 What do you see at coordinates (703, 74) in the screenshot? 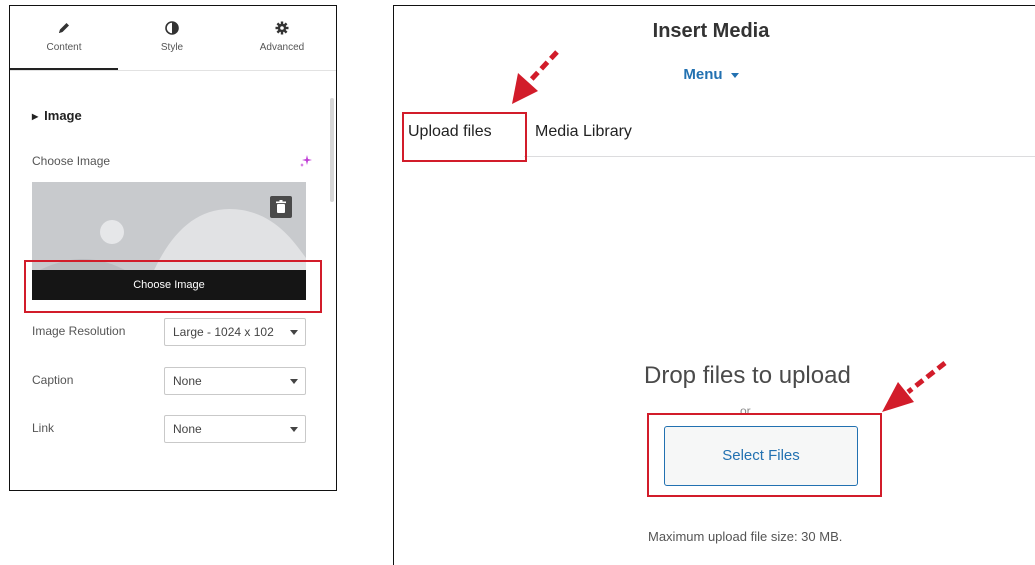
I see `menu-label: Menu` at bounding box center [703, 74].